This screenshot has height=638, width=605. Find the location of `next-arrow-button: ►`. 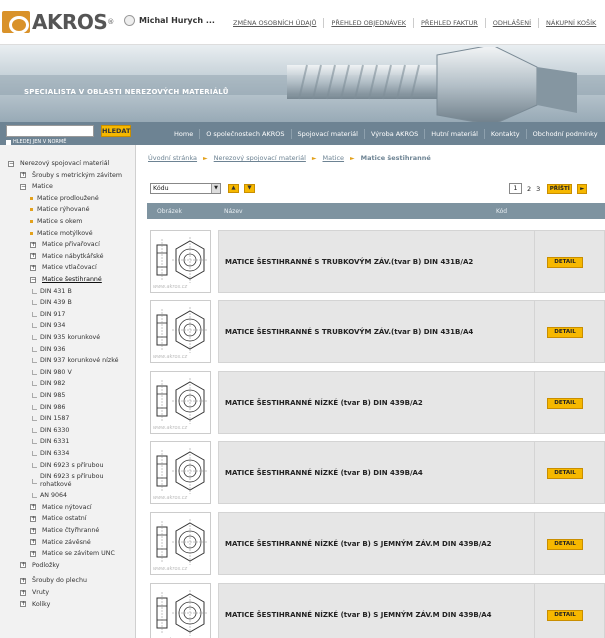

next-arrow-button: ► is located at coordinates (582, 188).